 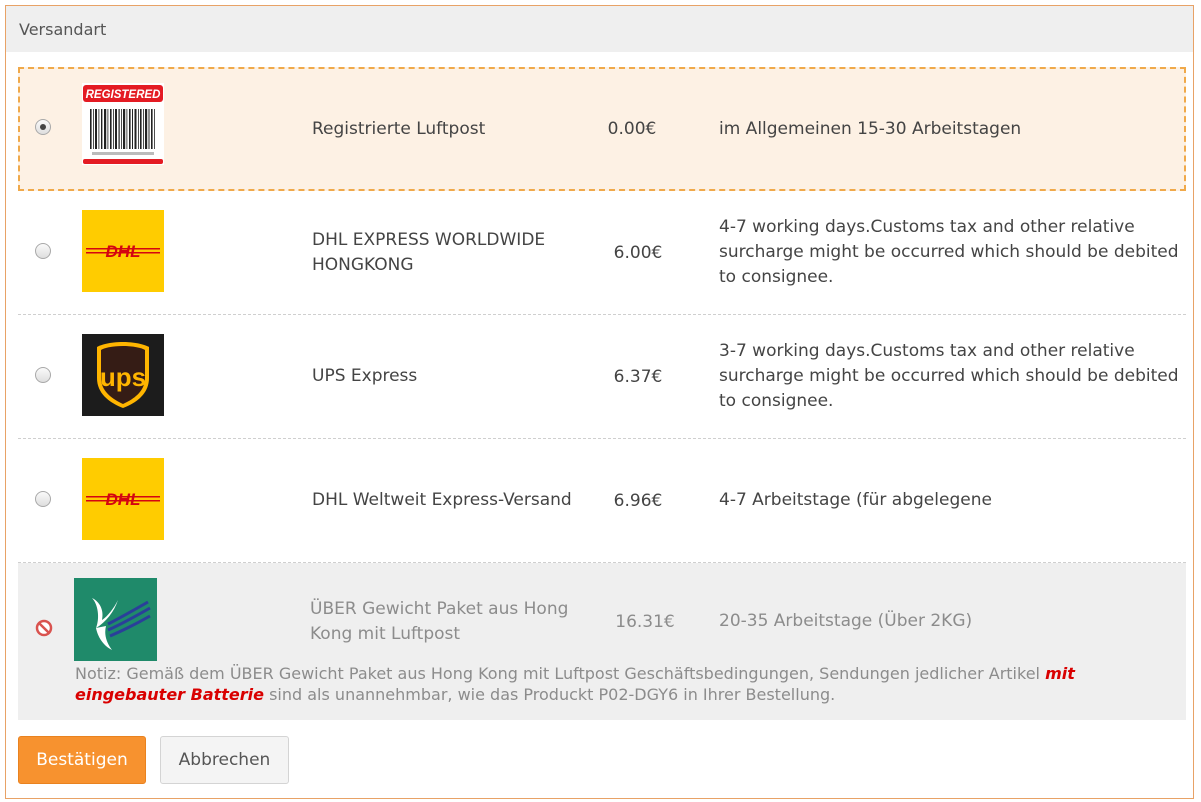 I want to click on ups-wordmark: ups, so click(x=123, y=377).